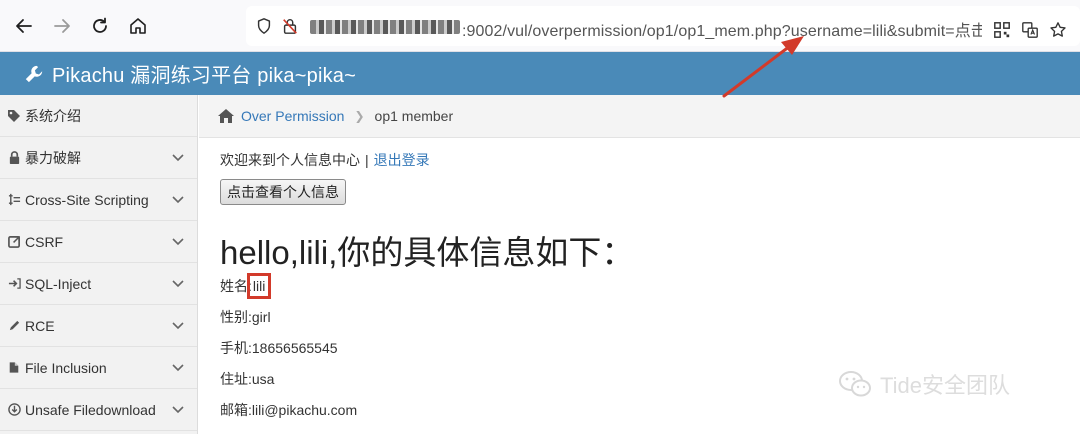  Describe the element at coordinates (58, 283) in the screenshot. I see `sidebar-item-label: SQL-Inject` at that location.